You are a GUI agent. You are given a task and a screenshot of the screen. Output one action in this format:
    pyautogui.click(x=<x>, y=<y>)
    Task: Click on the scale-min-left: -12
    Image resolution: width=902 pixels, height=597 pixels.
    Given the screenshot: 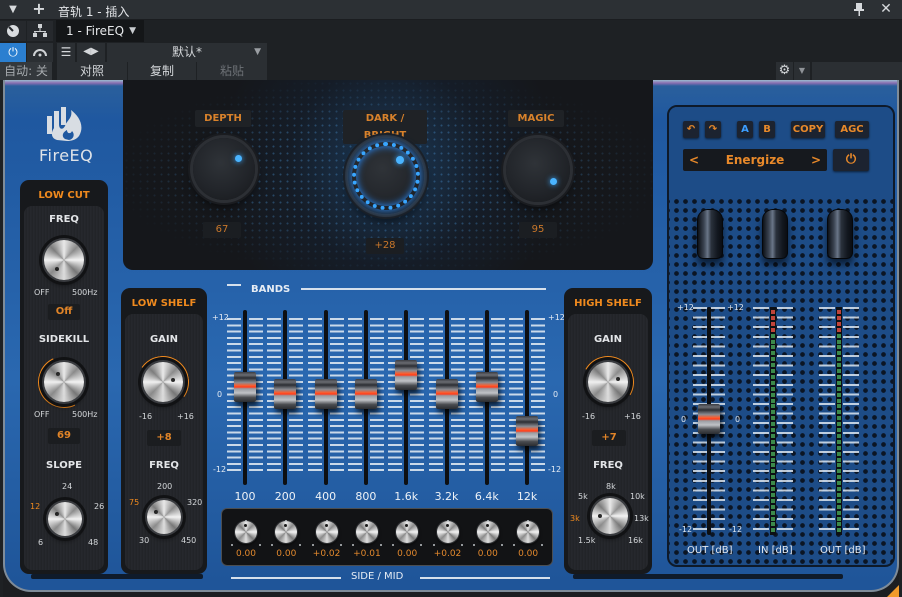 What is the action you would take?
    pyautogui.click(x=220, y=469)
    